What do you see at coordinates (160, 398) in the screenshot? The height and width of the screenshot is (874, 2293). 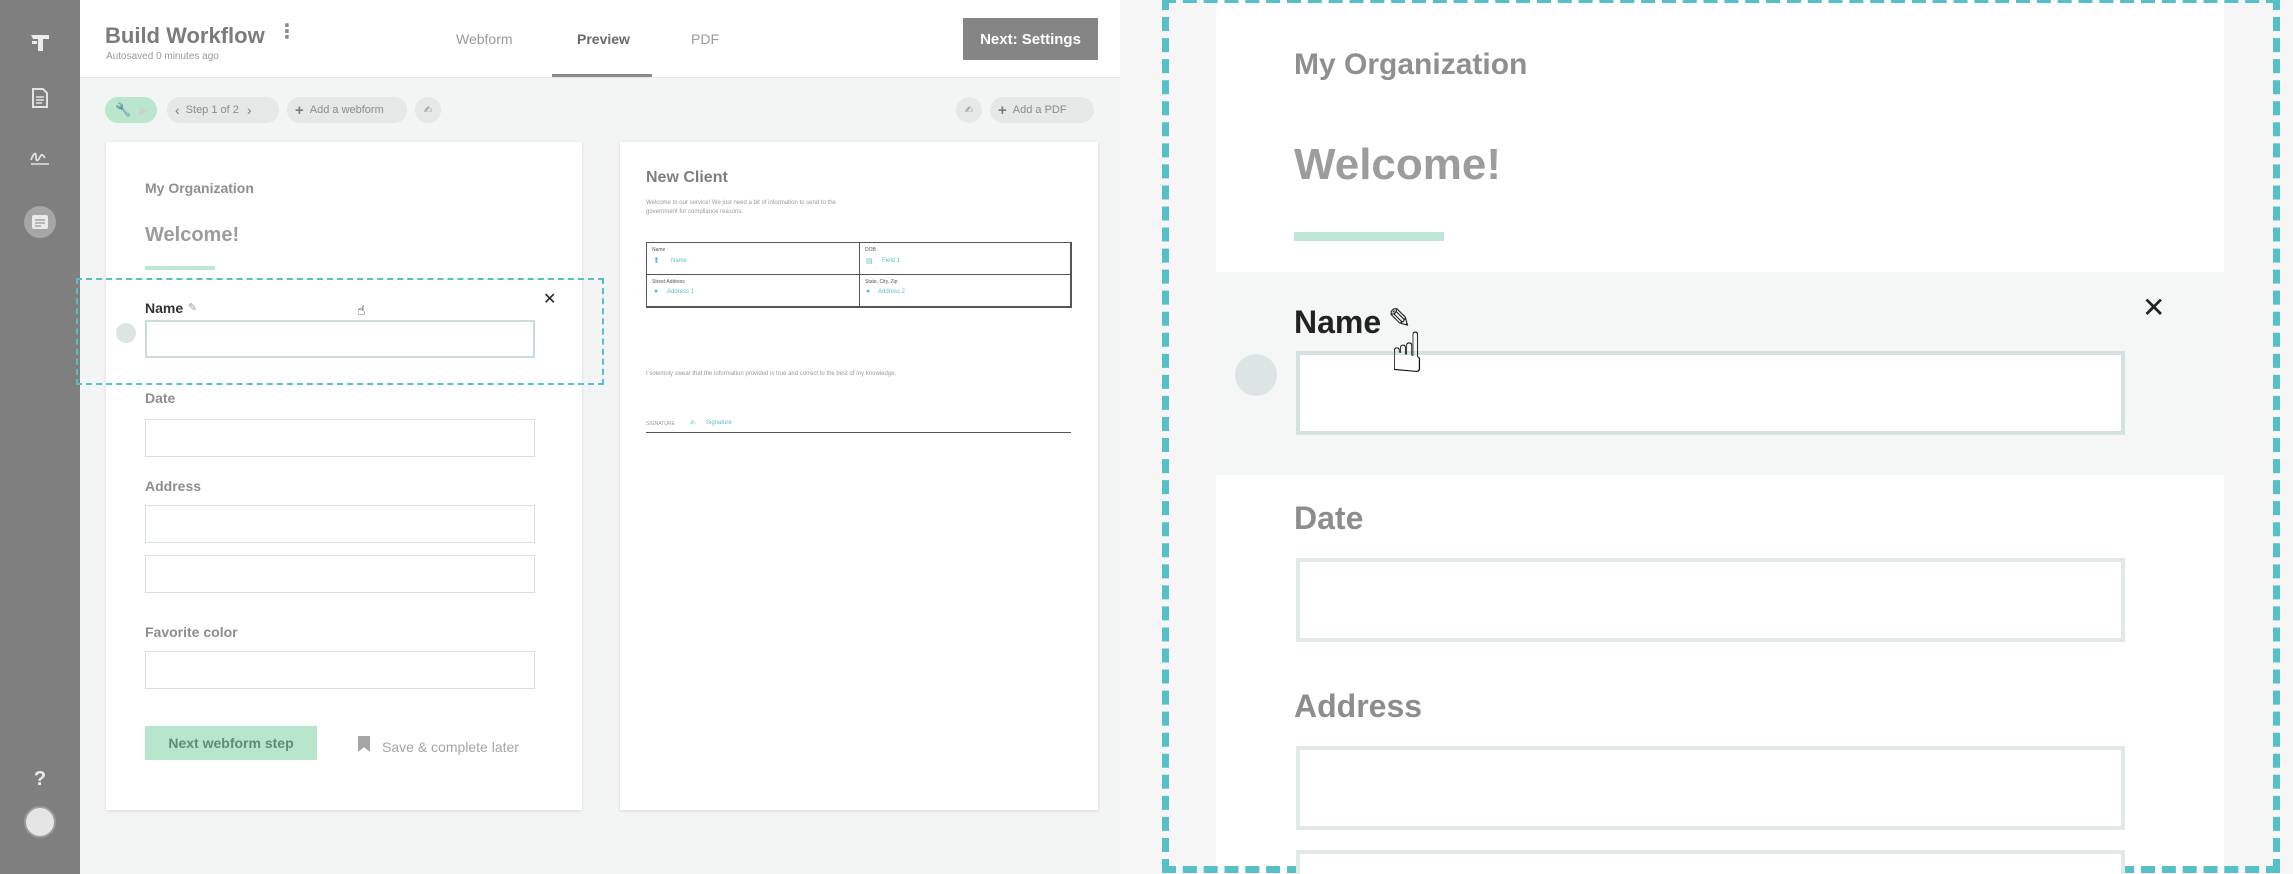 I see `date-field-label: Date` at bounding box center [160, 398].